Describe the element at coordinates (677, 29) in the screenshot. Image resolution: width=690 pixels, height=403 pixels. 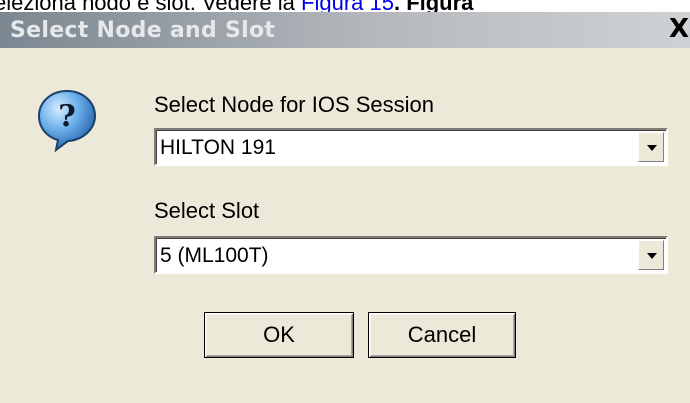
I see `close-button: X` at that location.